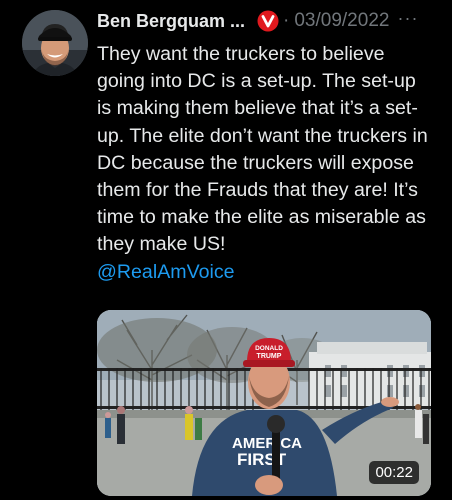  I want to click on verified-badge-icon, so click(268, 21).